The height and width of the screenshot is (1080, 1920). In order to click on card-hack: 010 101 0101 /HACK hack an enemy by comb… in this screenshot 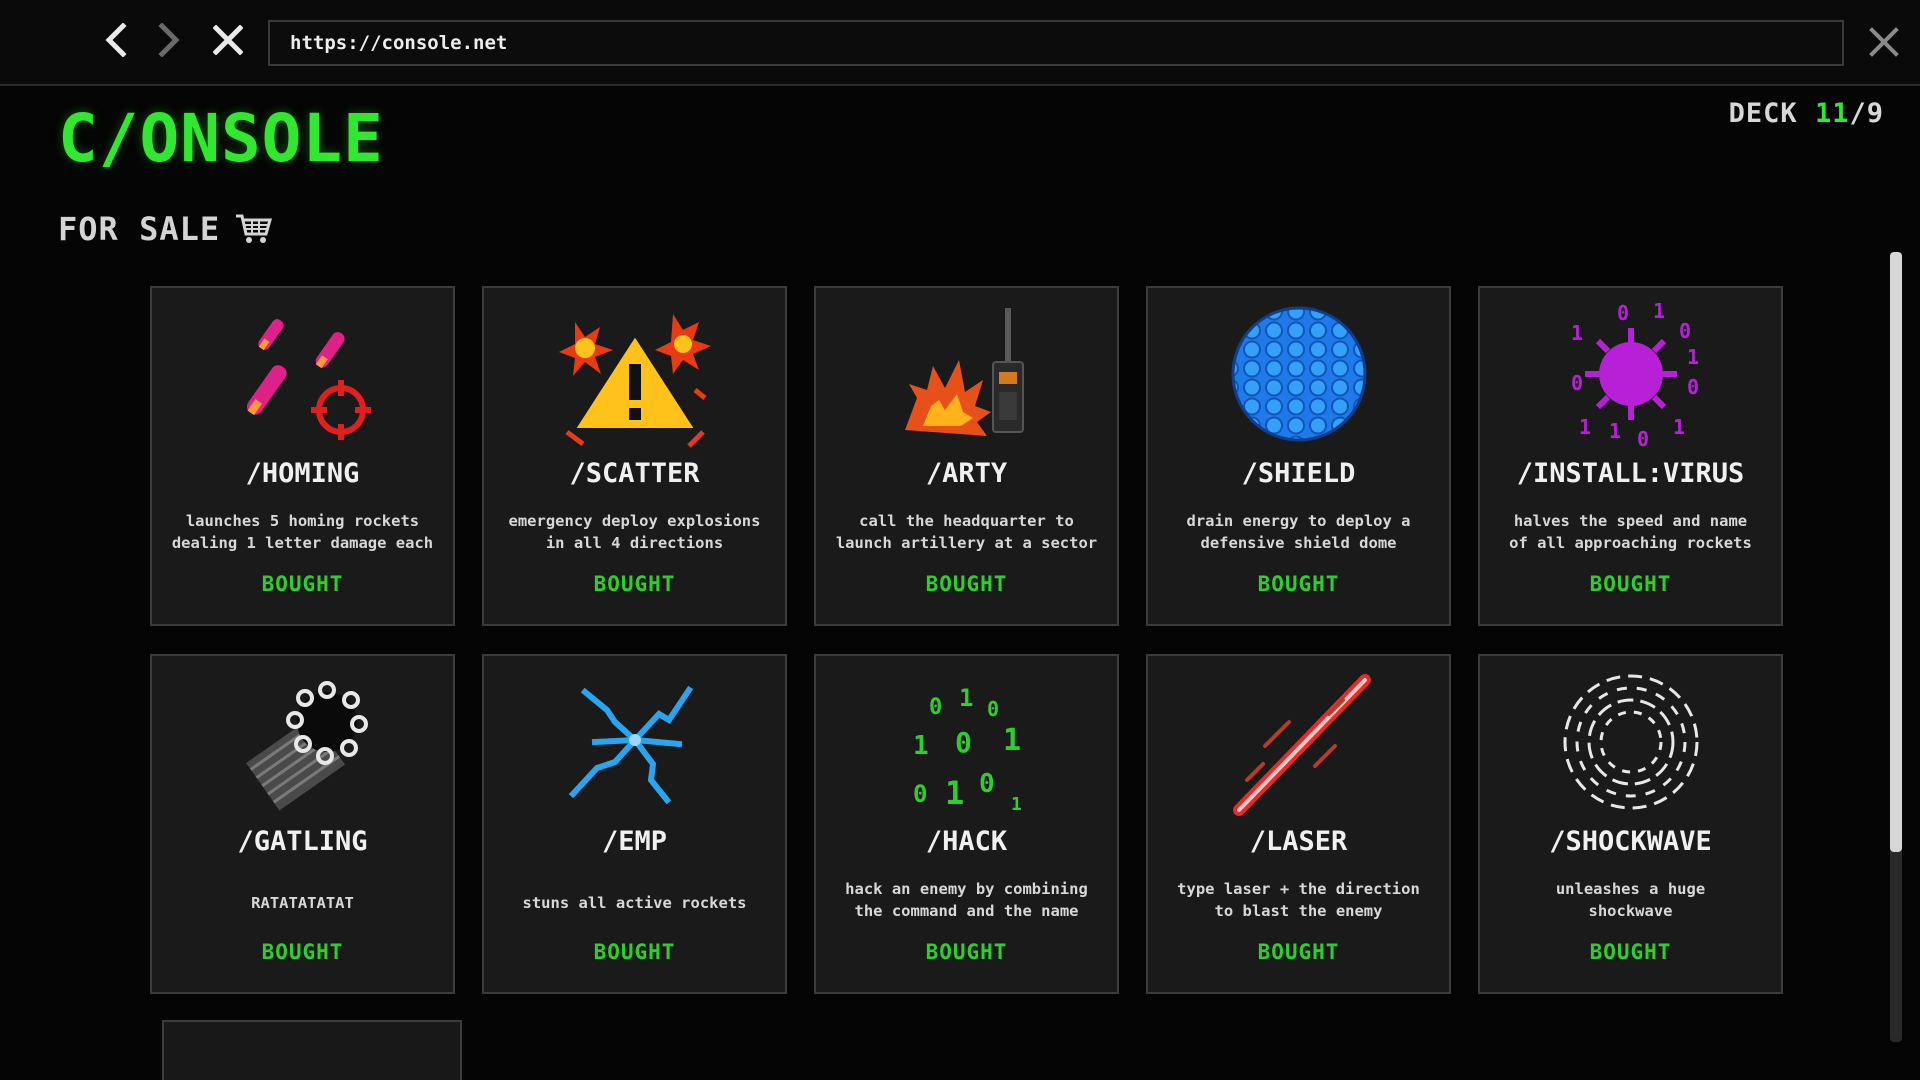, I will do `click(966, 824)`.